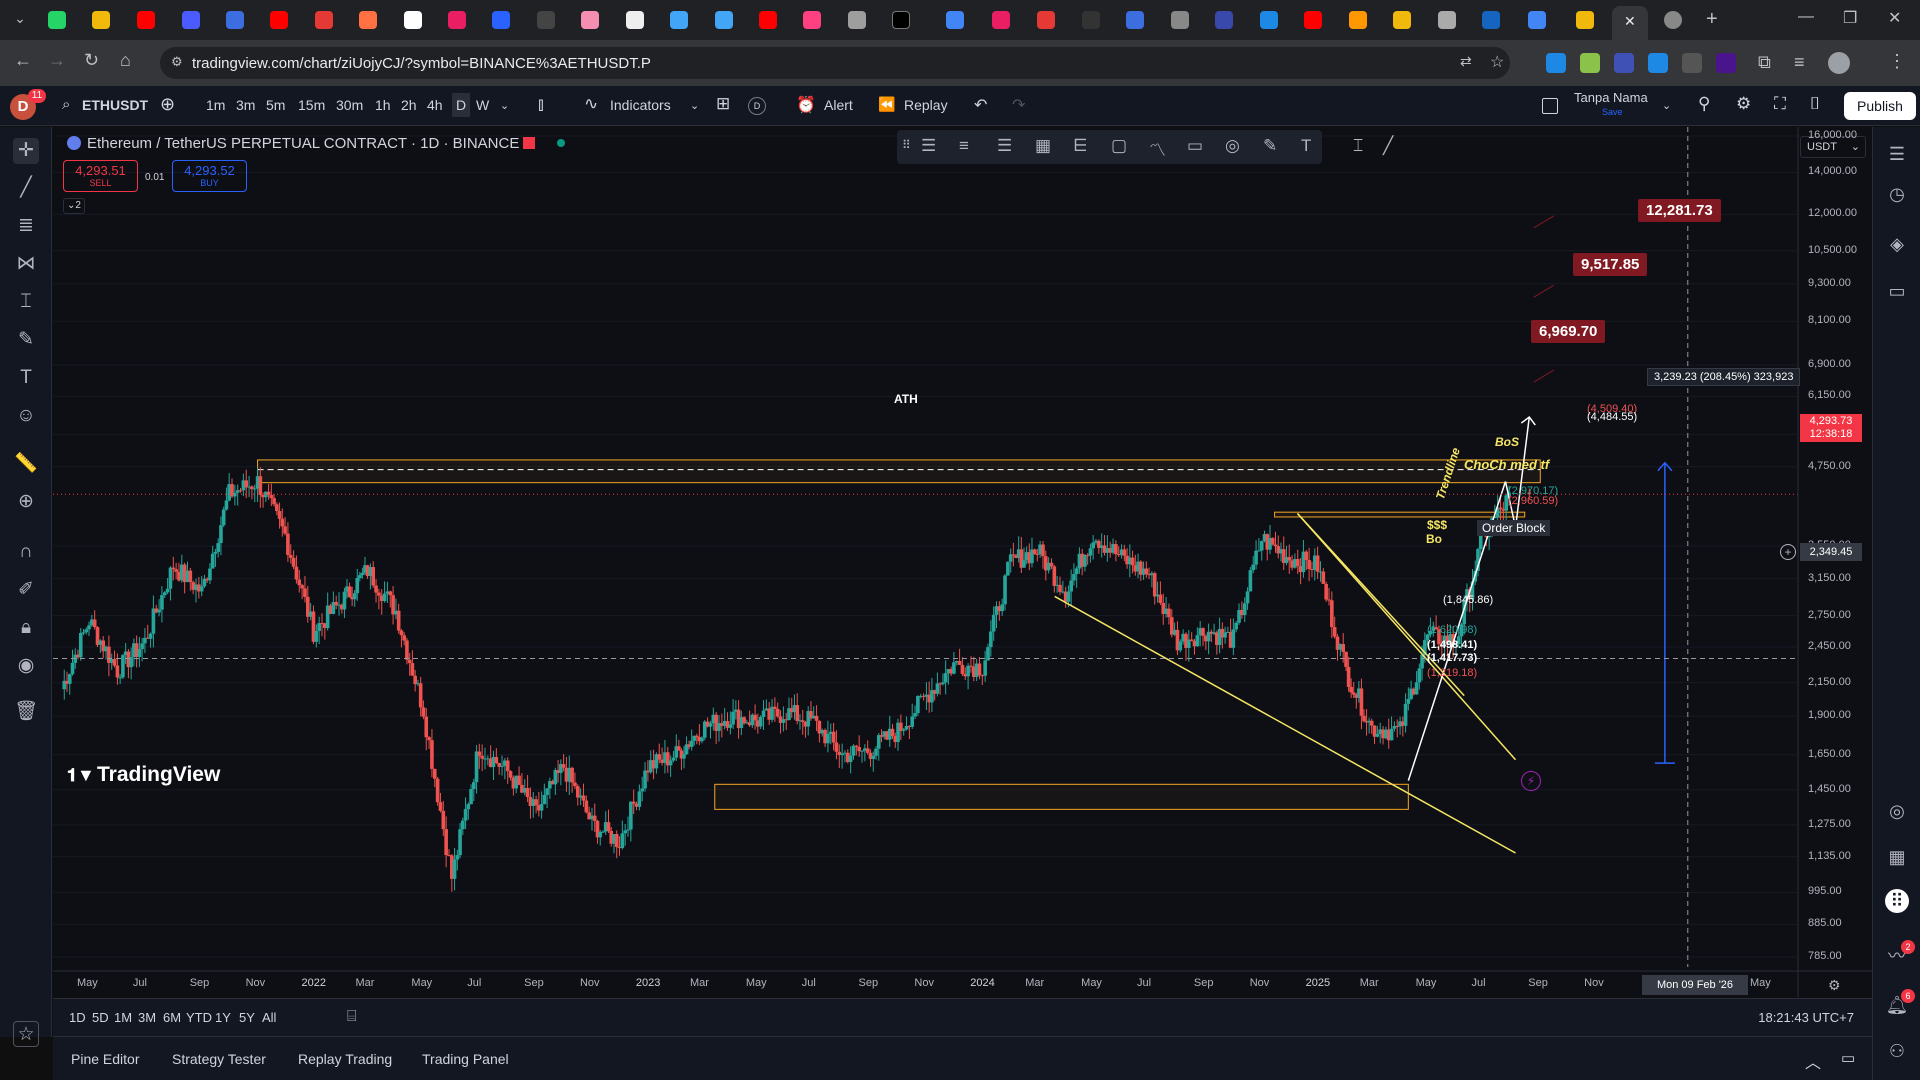 The image size is (1920, 1080). I want to click on lock-icon: 🔒︎, so click(26, 628).